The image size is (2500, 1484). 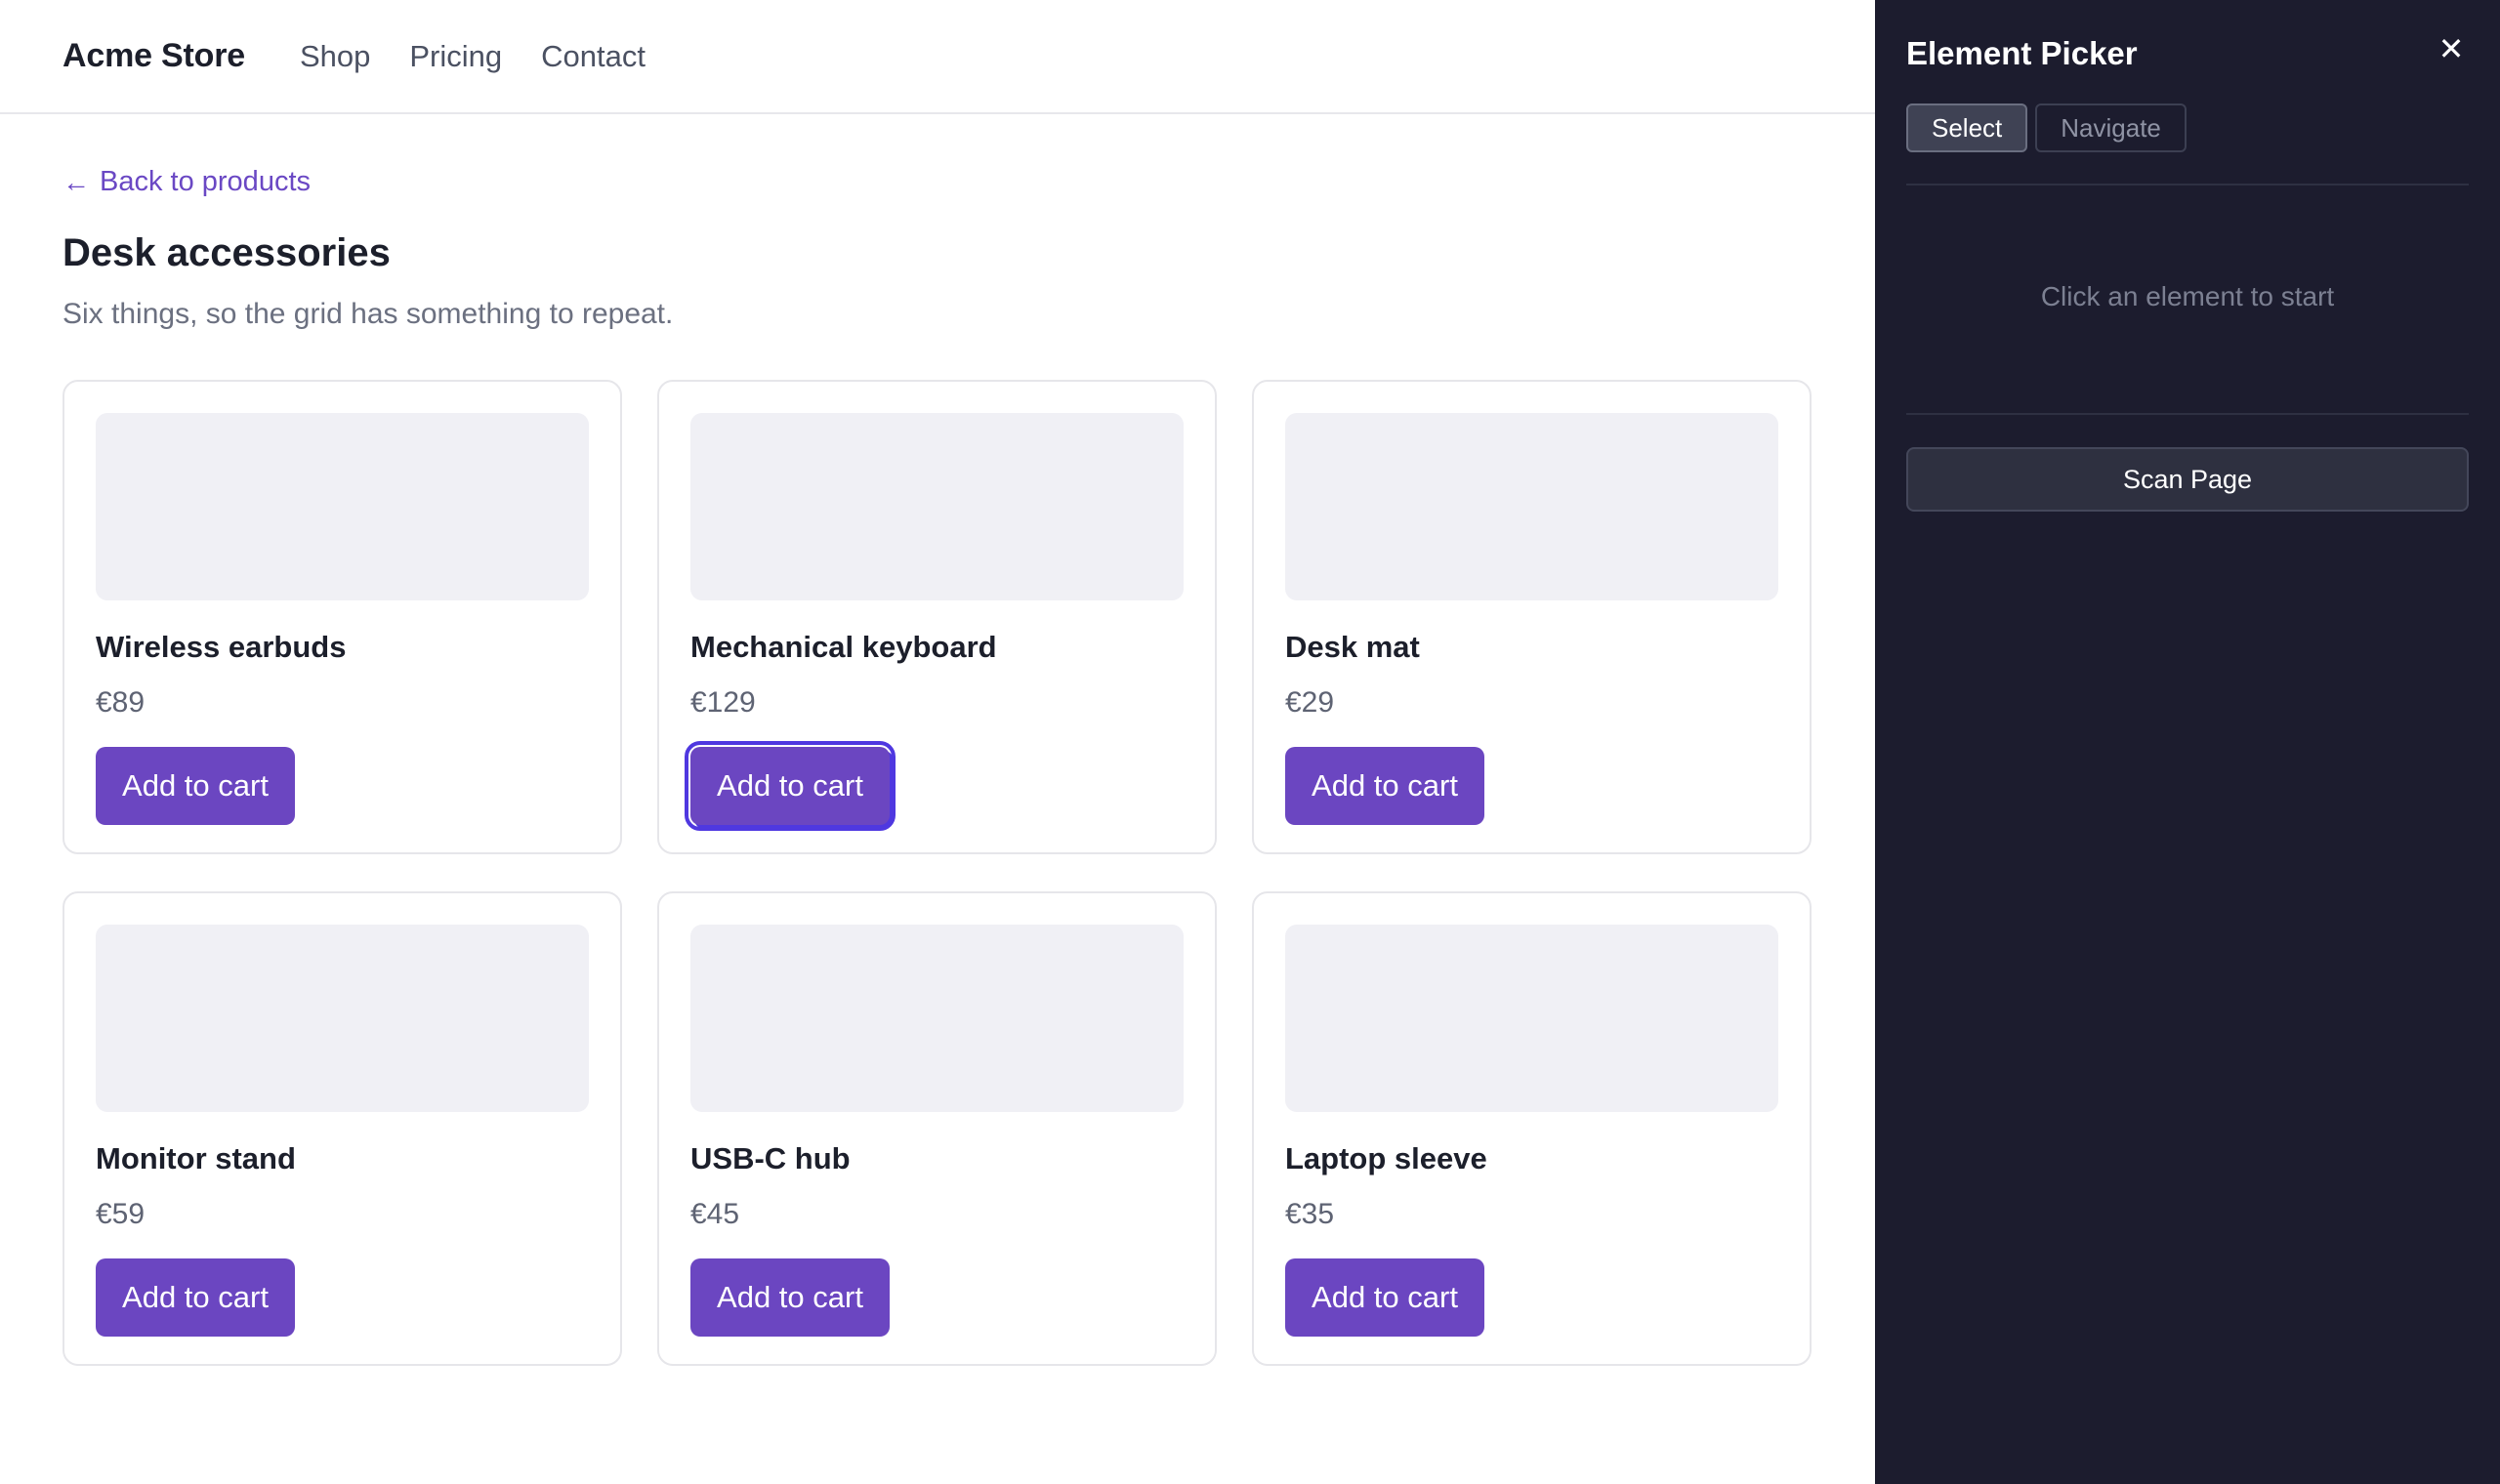 What do you see at coordinates (593, 57) in the screenshot?
I see `nav-link-contact: Contact` at bounding box center [593, 57].